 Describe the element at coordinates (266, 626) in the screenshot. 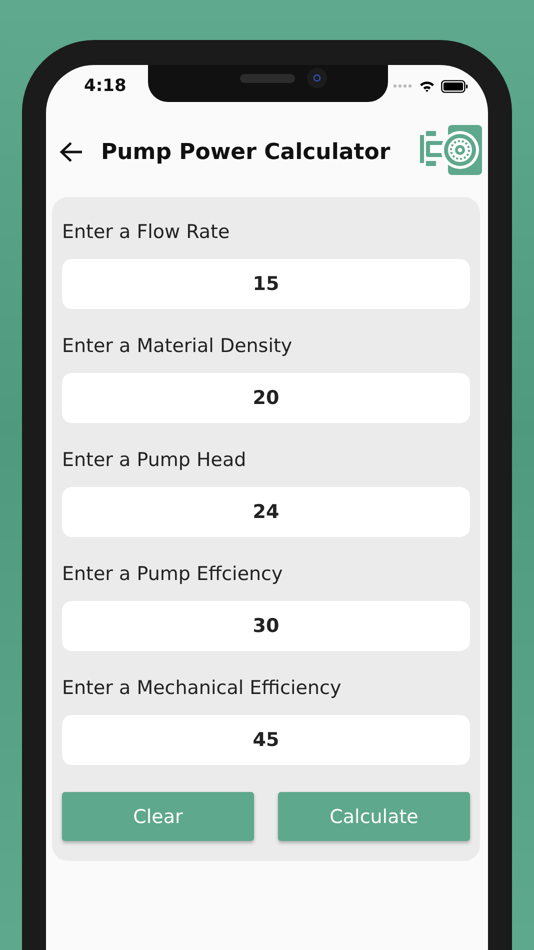

I see `input-field: 30` at that location.